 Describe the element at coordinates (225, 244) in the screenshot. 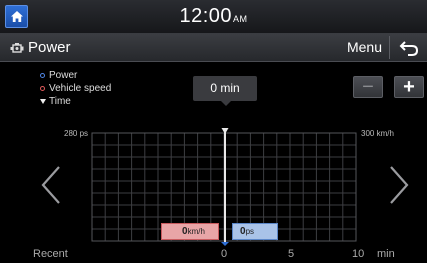

I see `time-cursor-bottom-marker` at that location.